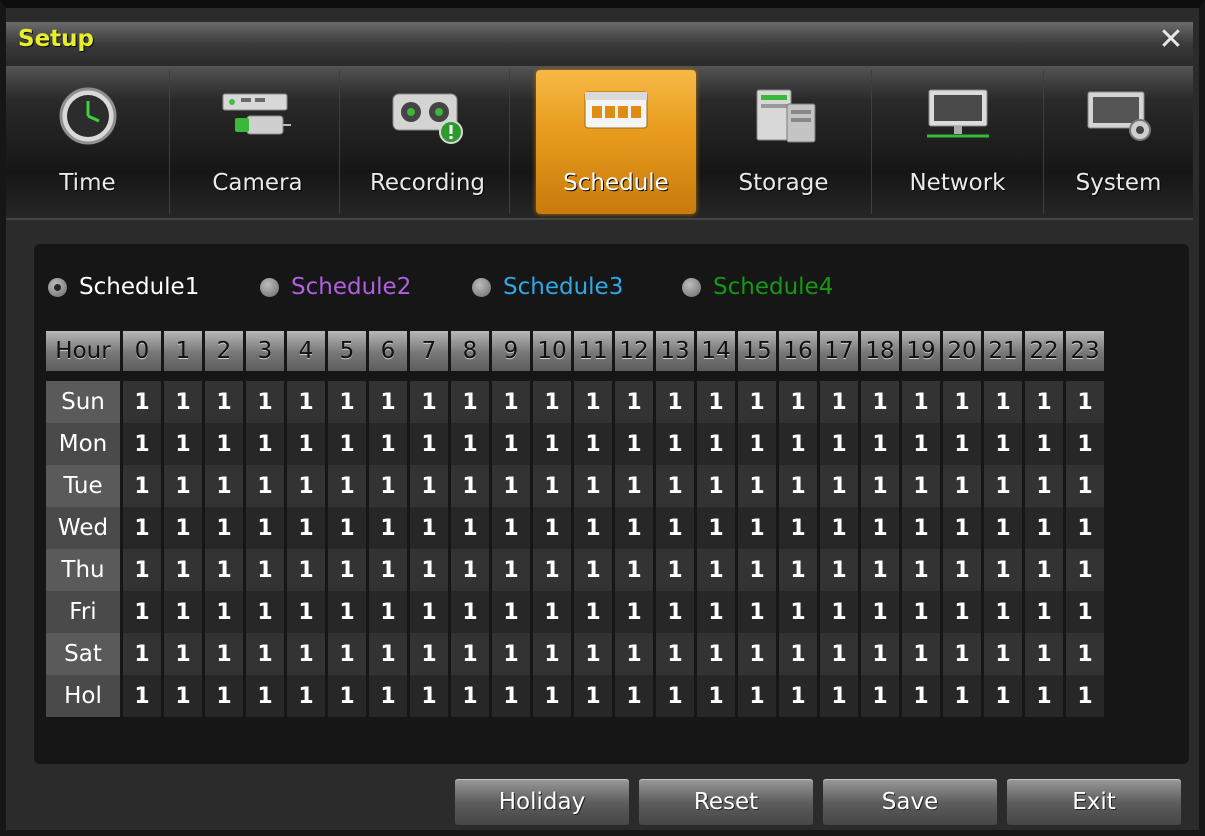  Describe the element at coordinates (757, 287) in the screenshot. I see `schedule4-radio: Schedule4` at that location.